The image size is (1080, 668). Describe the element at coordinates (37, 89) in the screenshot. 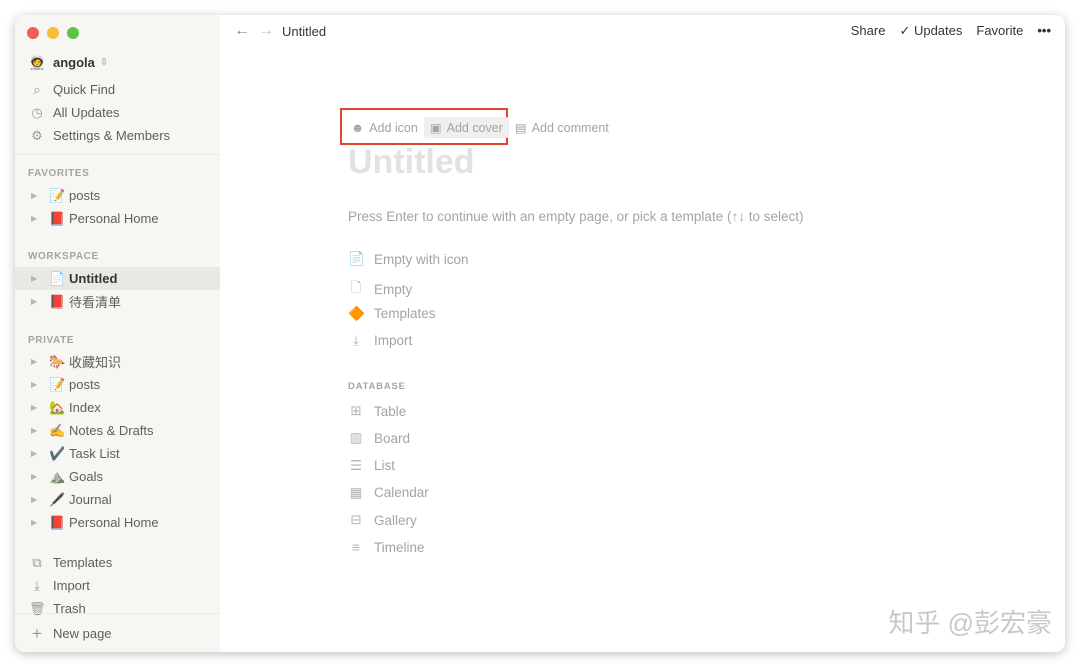

I see `search-icon: ⌕` at that location.